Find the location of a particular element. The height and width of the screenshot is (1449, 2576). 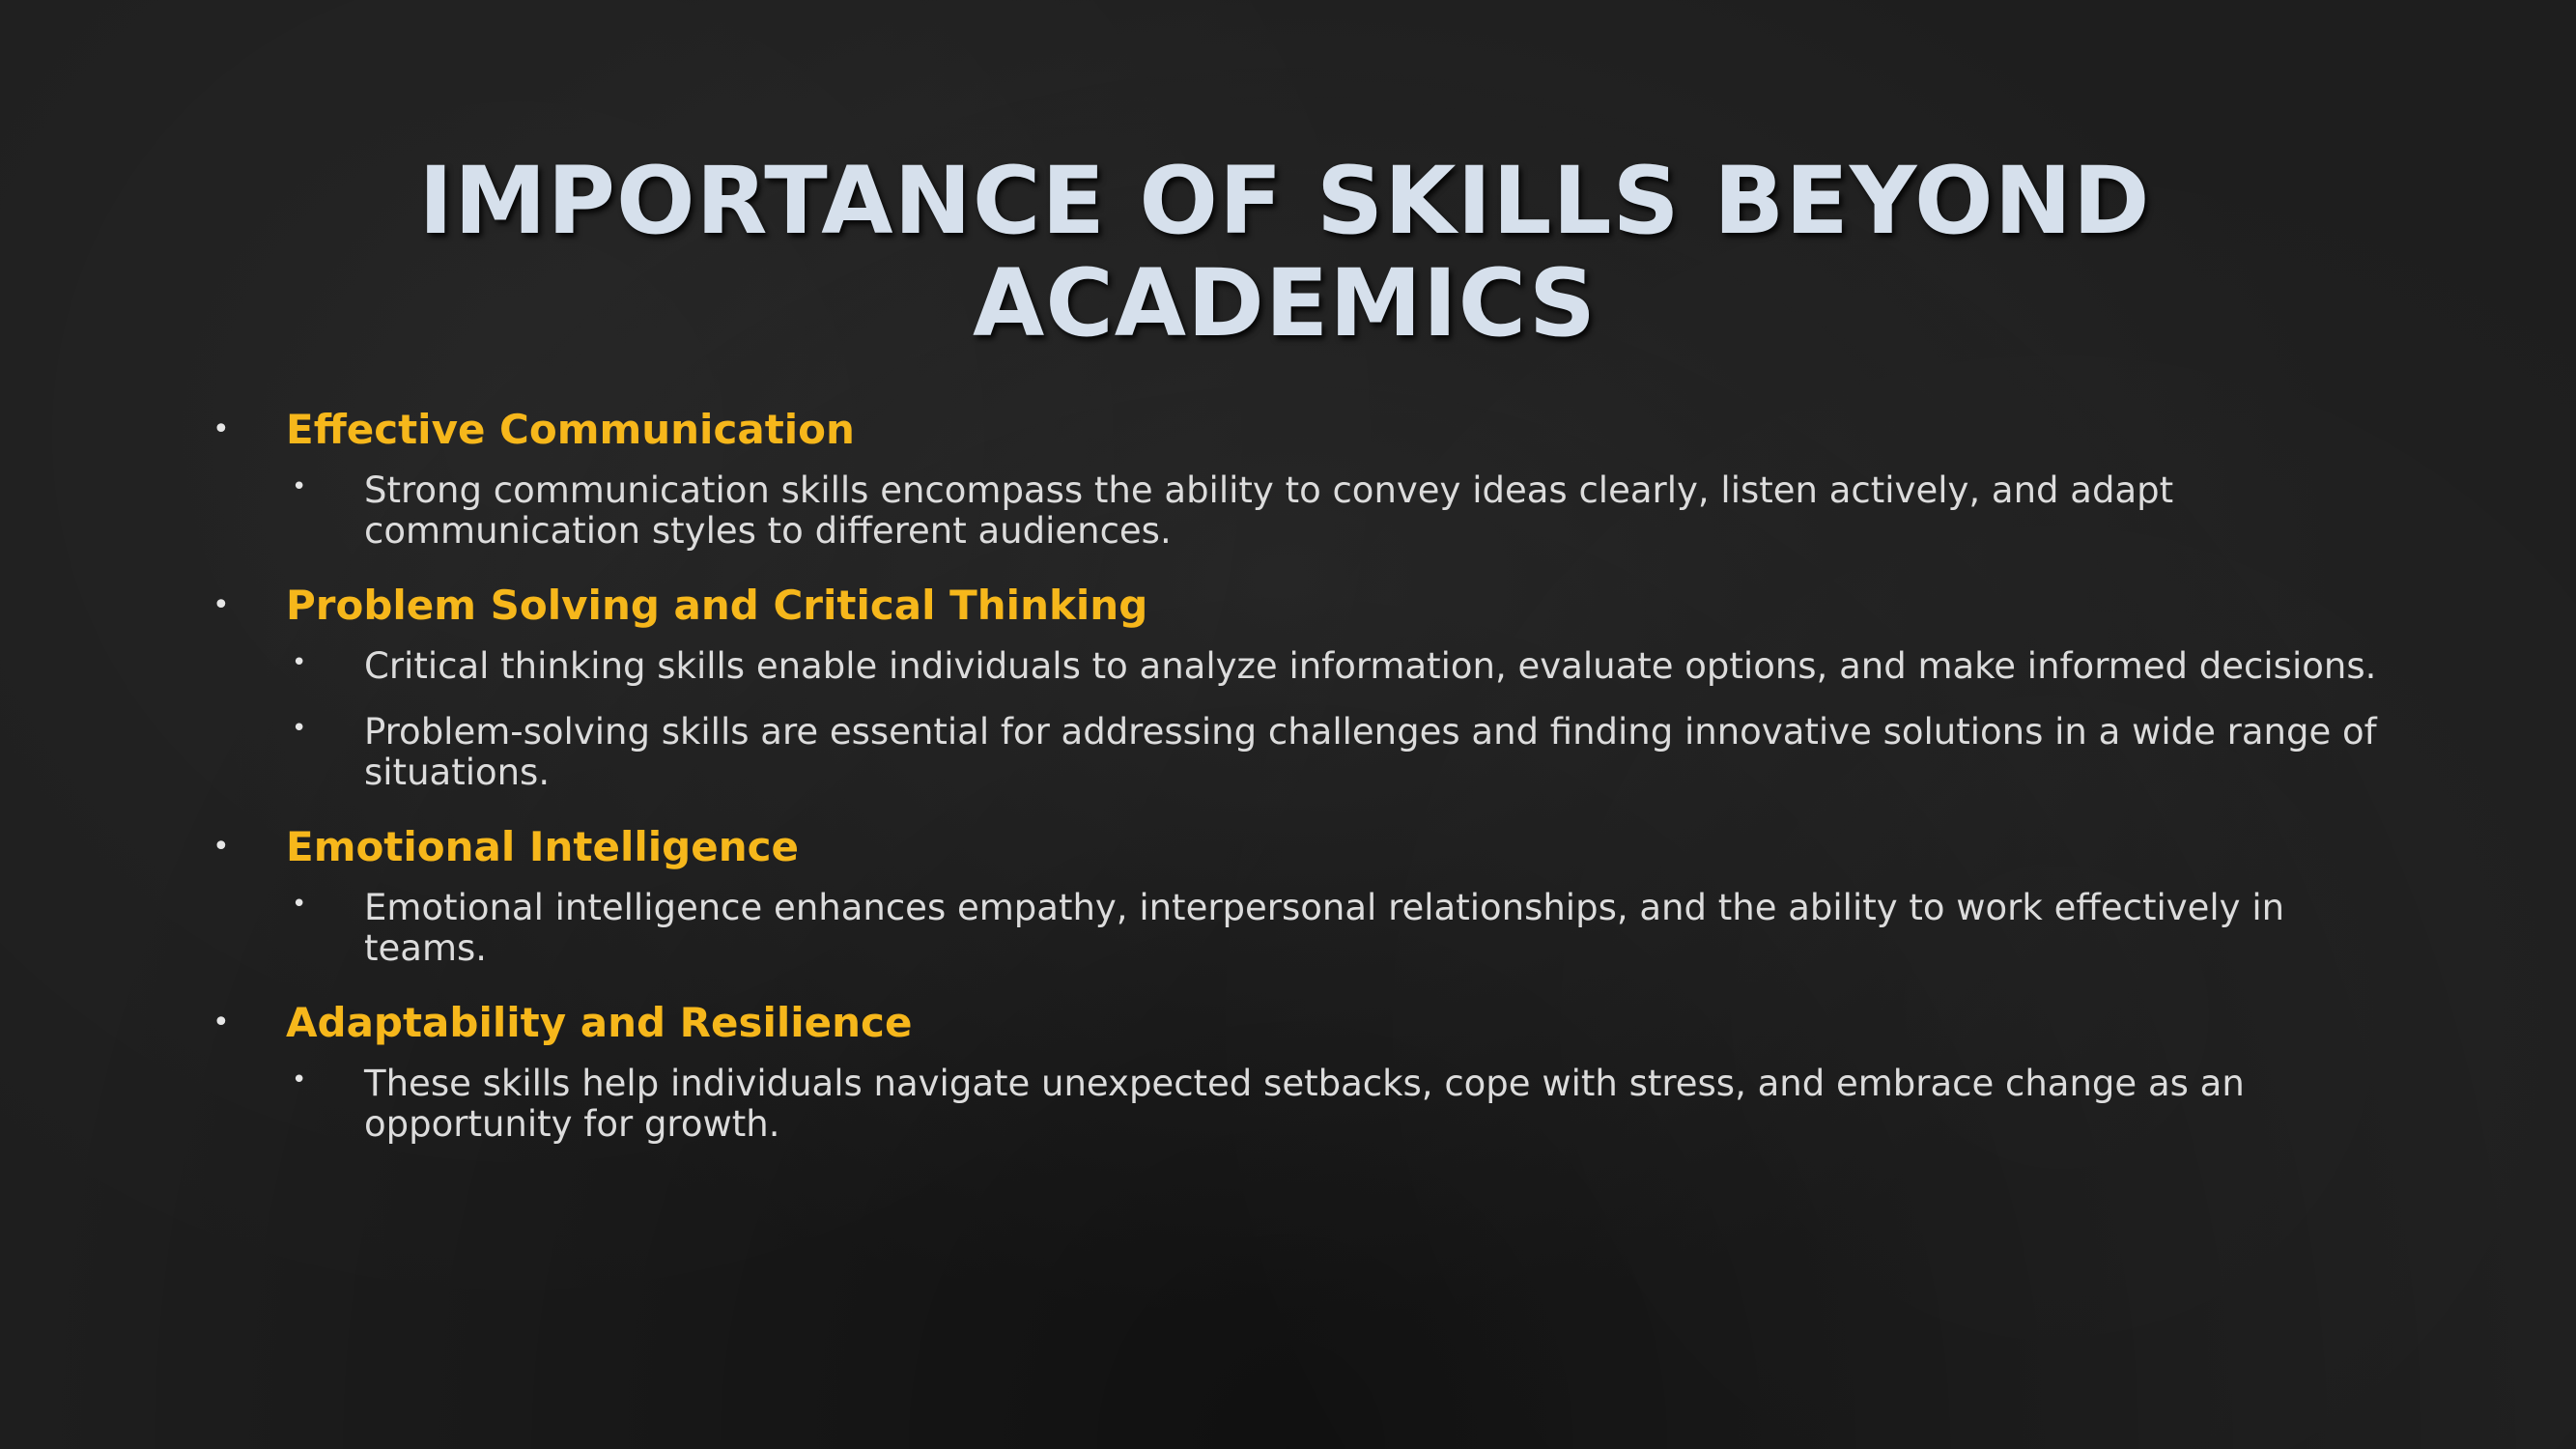

slide-title: IMPORTANCE OF SKILLS BEYOND ACADEMICS is located at coordinates (1284, 252).